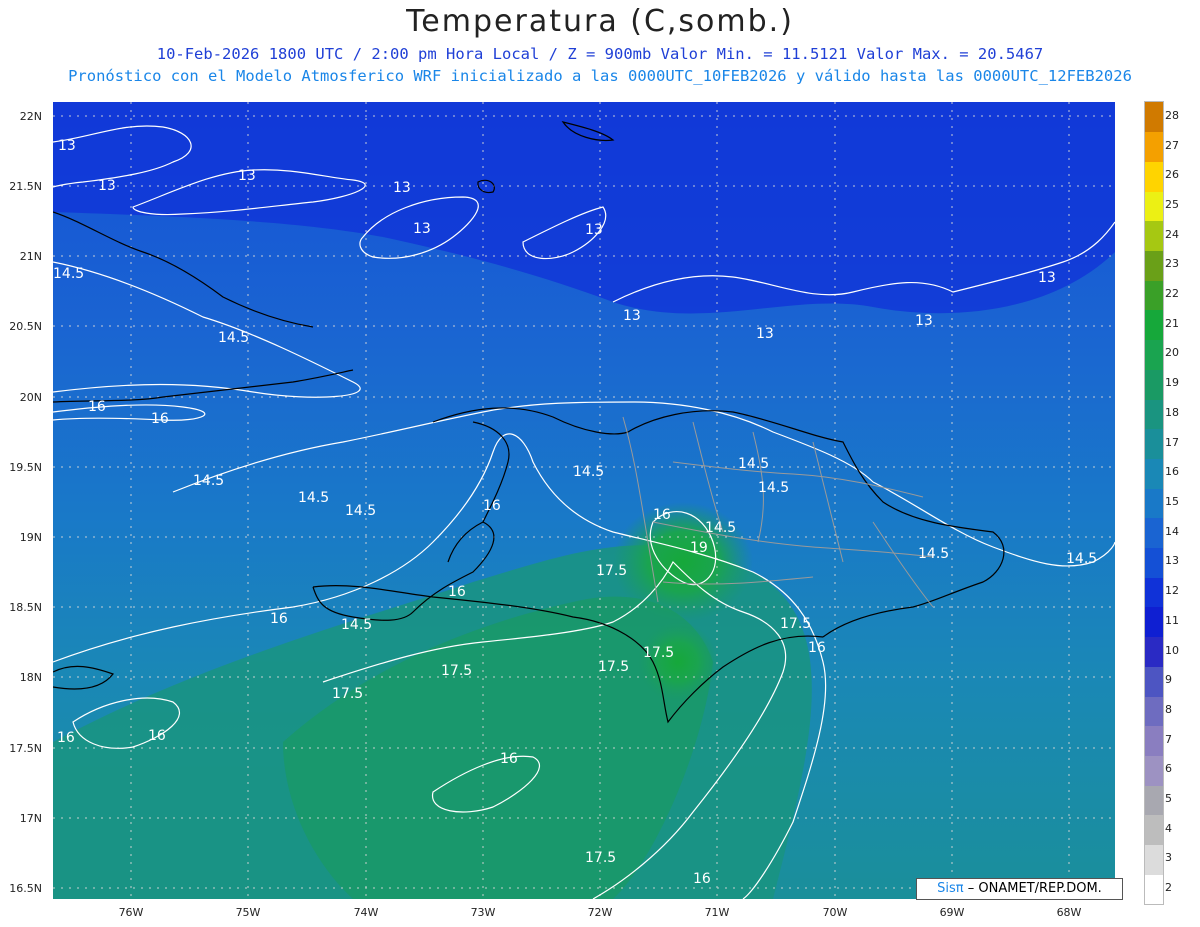 Image resolution: width=1200 pixels, height=927 pixels. I want to click on colorbar-label: 28, so click(1172, 115).